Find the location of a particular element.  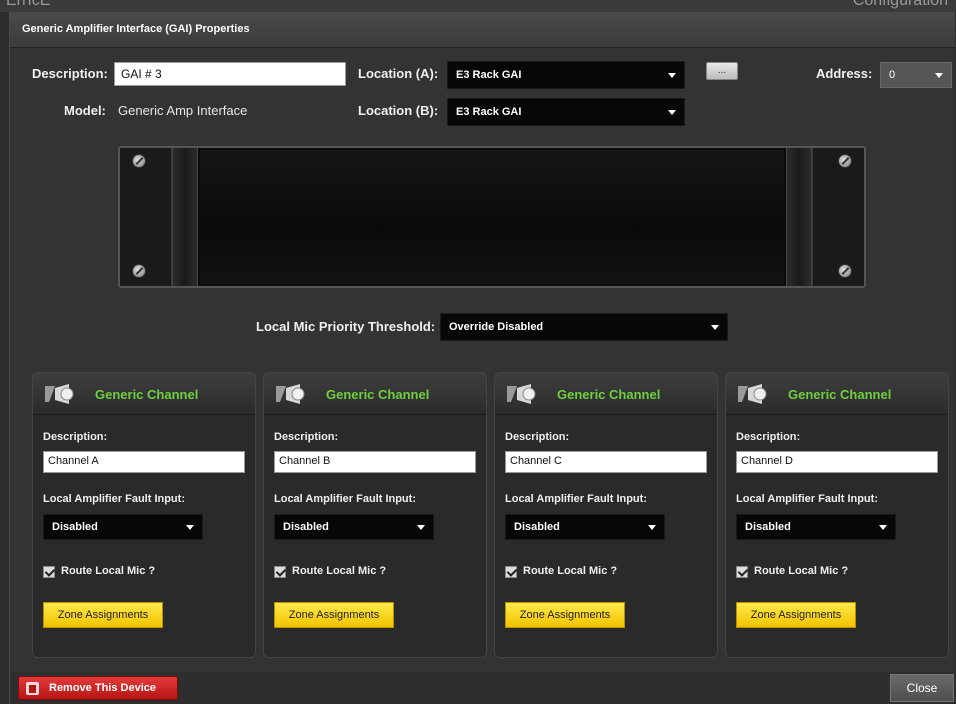

location-a-label: Location (A): is located at coordinates (398, 73).